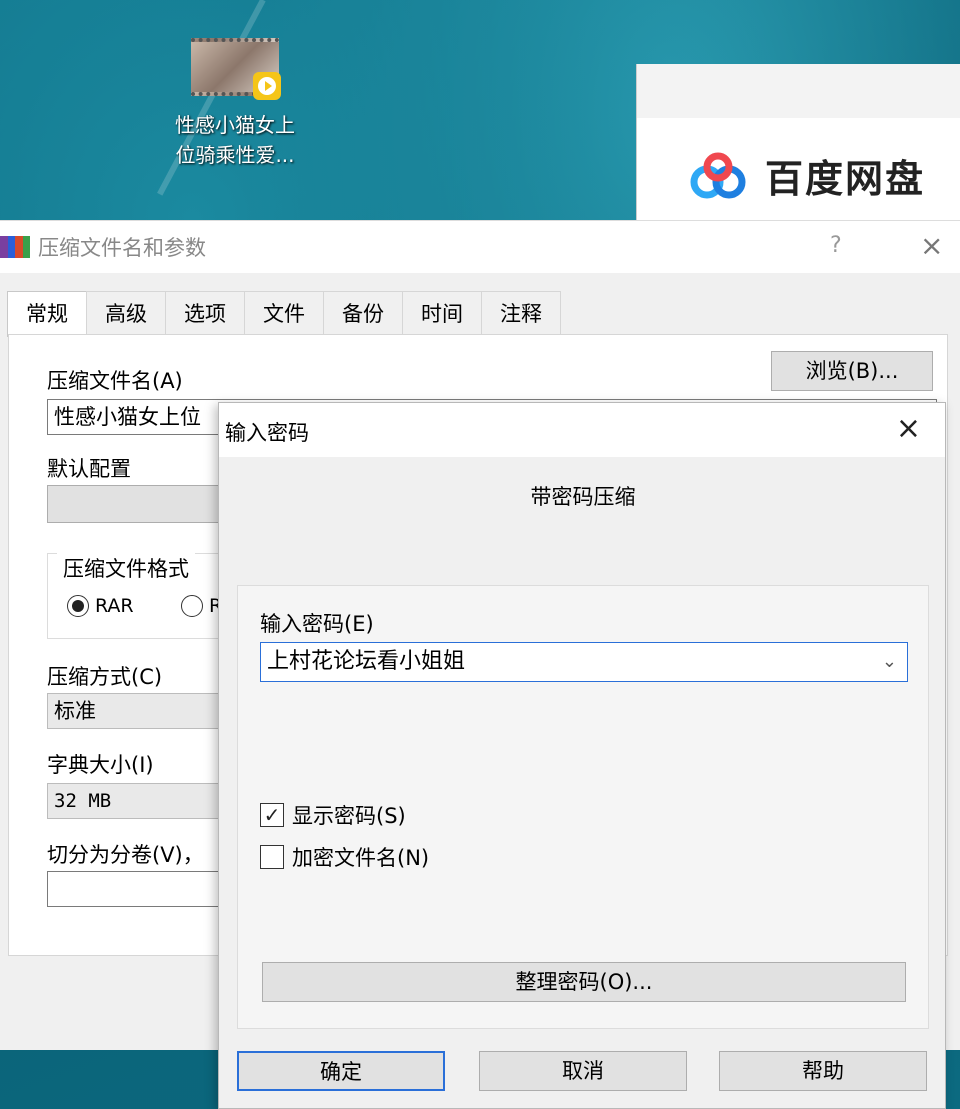 The height and width of the screenshot is (1109, 960). What do you see at coordinates (361, 858) in the screenshot?
I see `encrypt-filenames-label: 加密文件名(N)` at bounding box center [361, 858].